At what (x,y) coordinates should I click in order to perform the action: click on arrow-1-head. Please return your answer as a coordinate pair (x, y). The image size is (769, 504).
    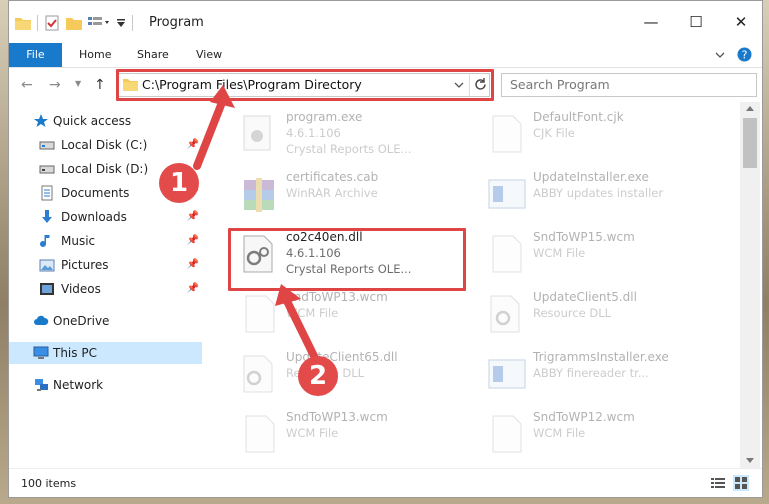
    Looking at the image, I should click on (222, 96).